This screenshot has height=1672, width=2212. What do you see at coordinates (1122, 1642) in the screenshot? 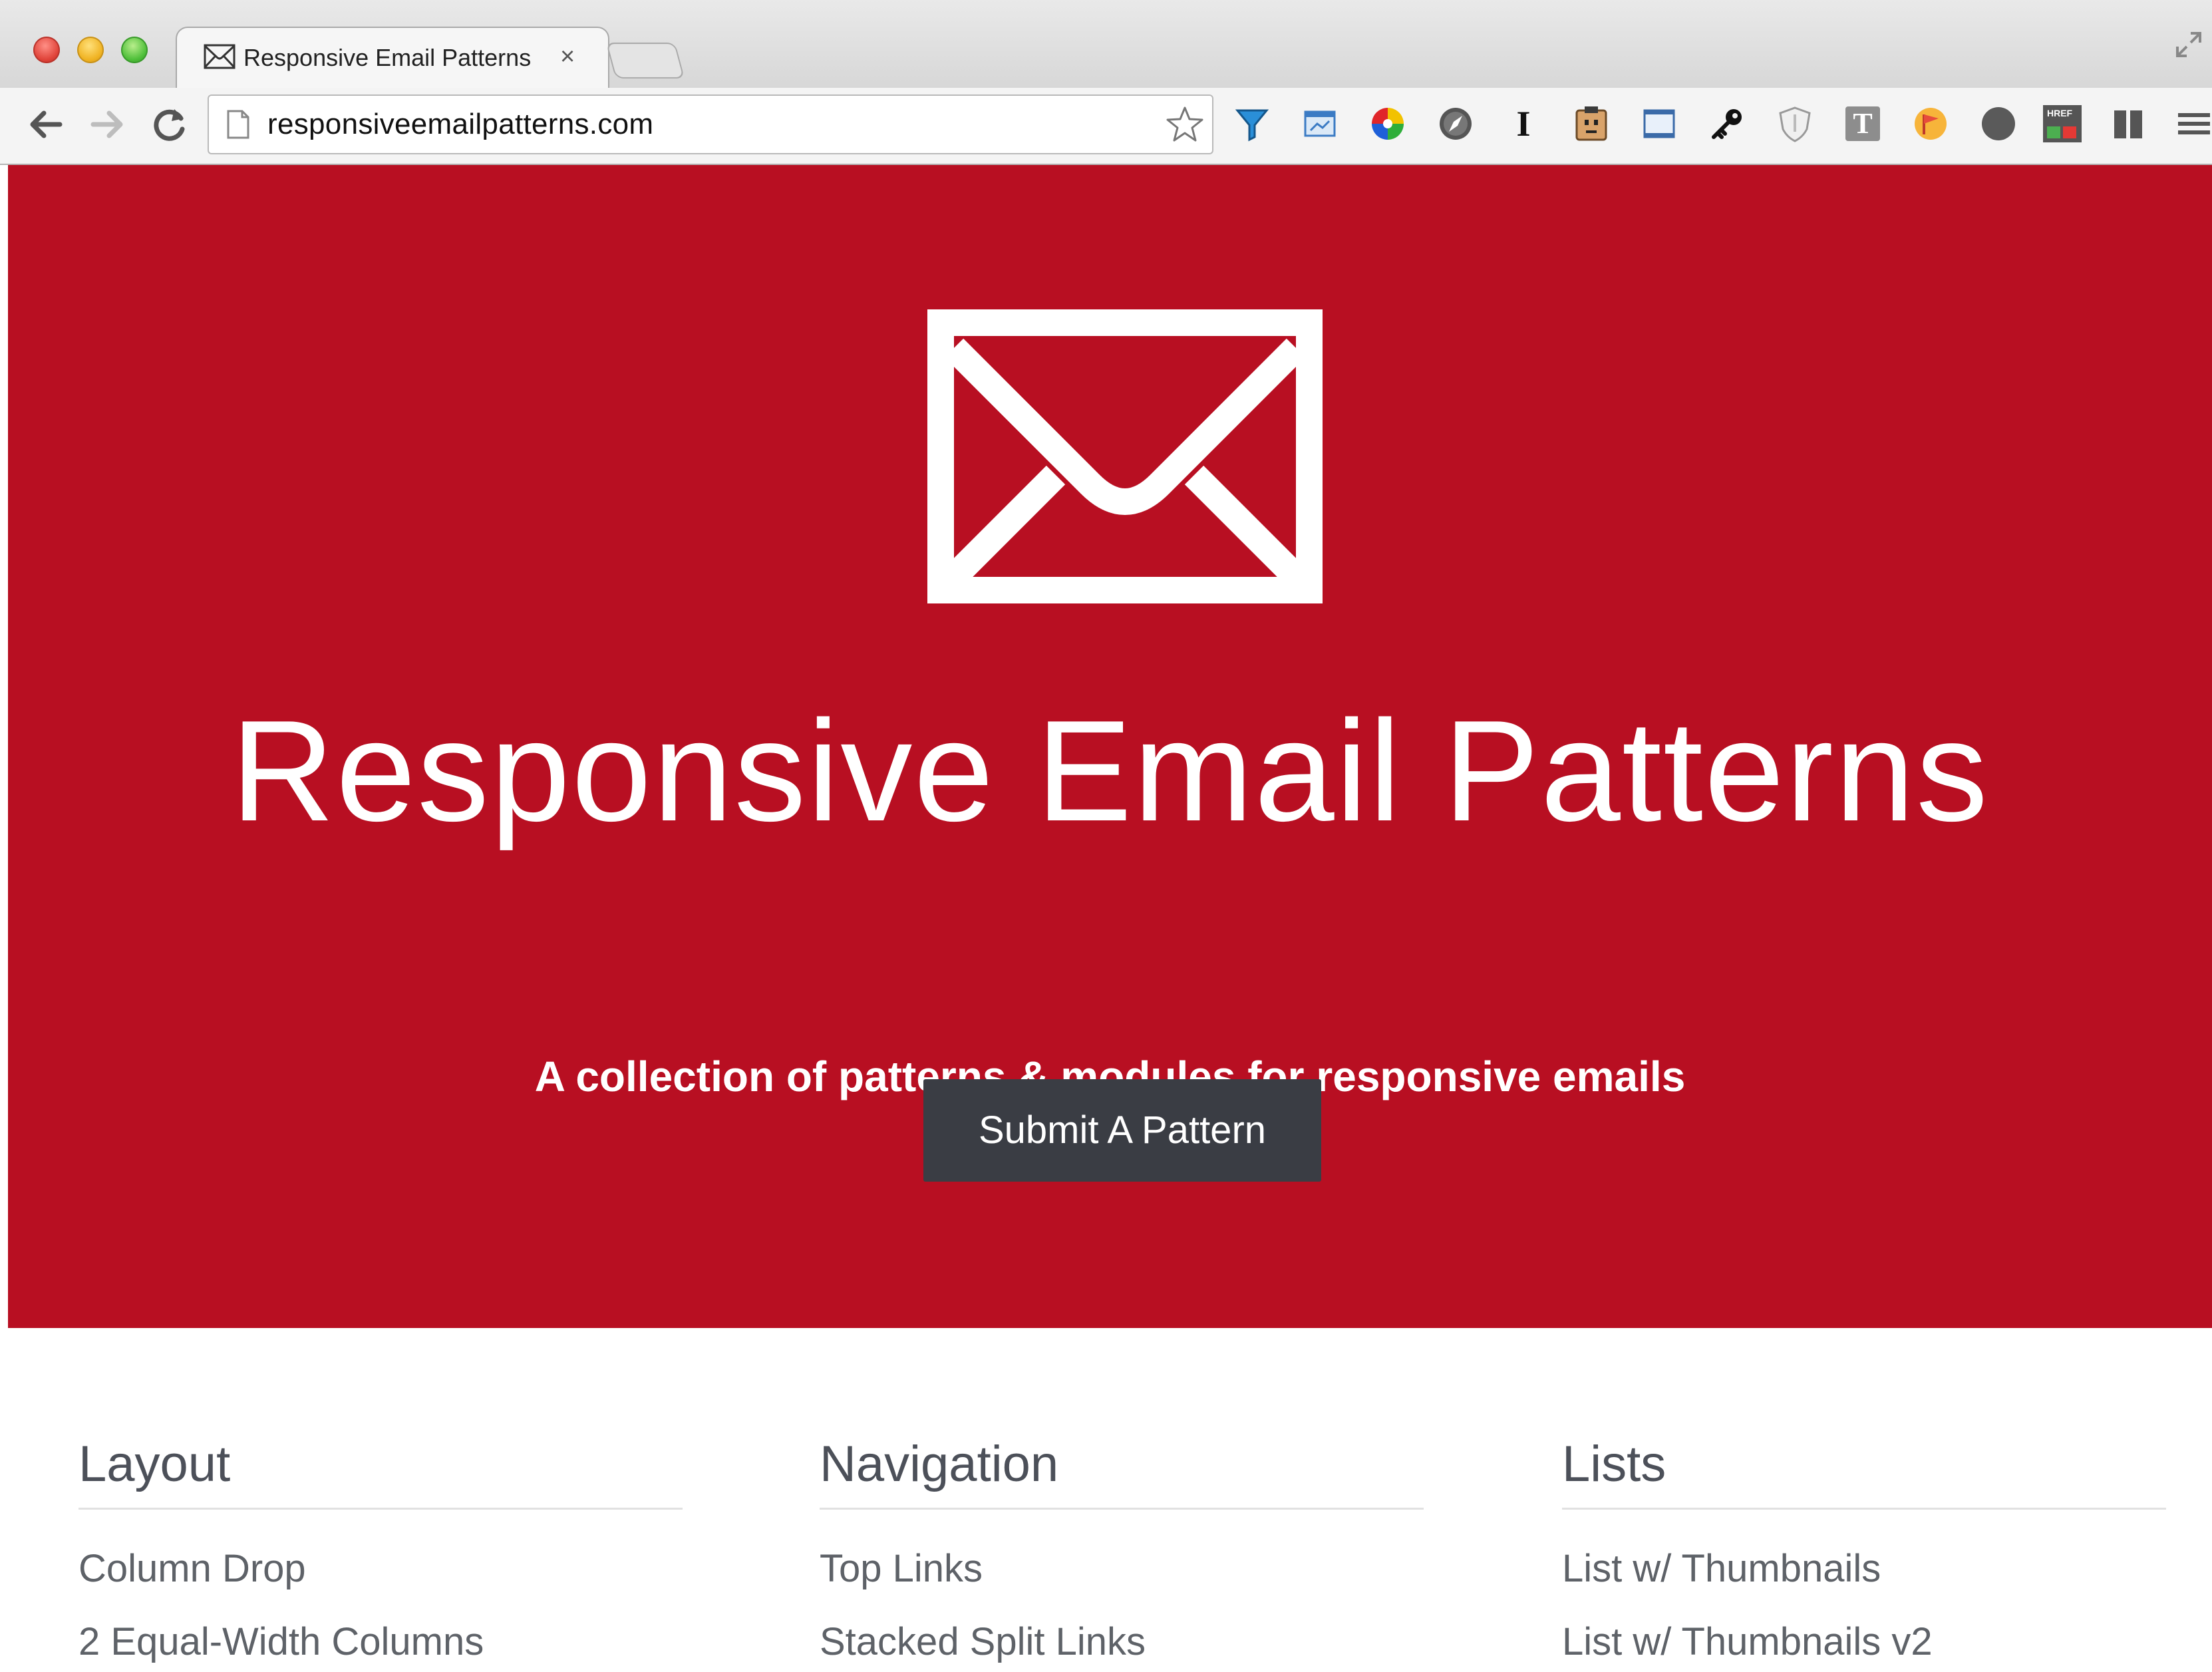
I see `pattern-link: Stacked Split Links` at bounding box center [1122, 1642].